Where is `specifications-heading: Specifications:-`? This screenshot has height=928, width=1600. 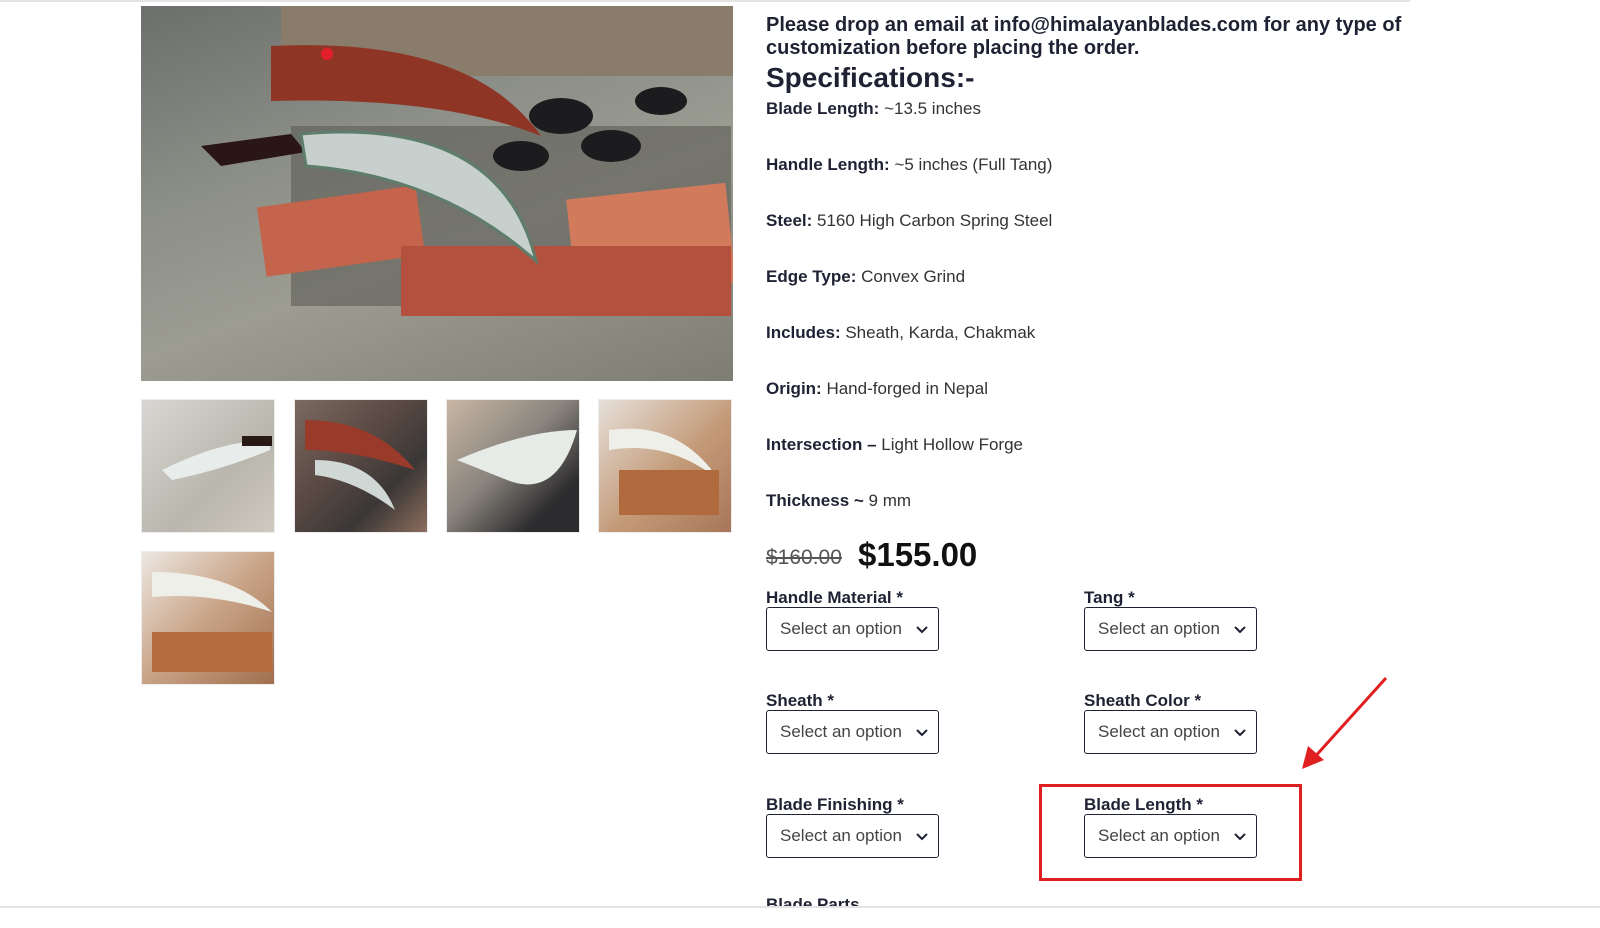 specifications-heading: Specifications:- is located at coordinates (870, 77).